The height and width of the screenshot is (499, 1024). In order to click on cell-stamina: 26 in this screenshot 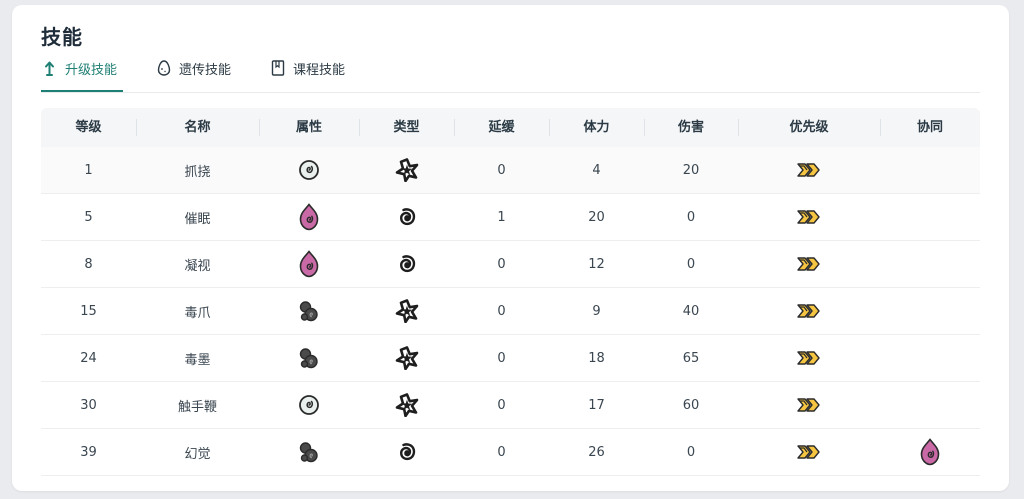, I will do `click(596, 452)`.